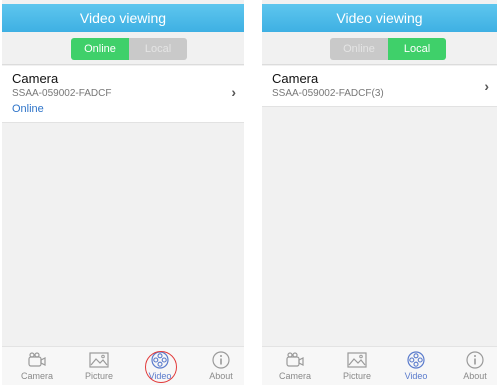  Describe the element at coordinates (62, 93) in the screenshot. I see `item-device-id: SSAA-059002-FADCF` at that location.